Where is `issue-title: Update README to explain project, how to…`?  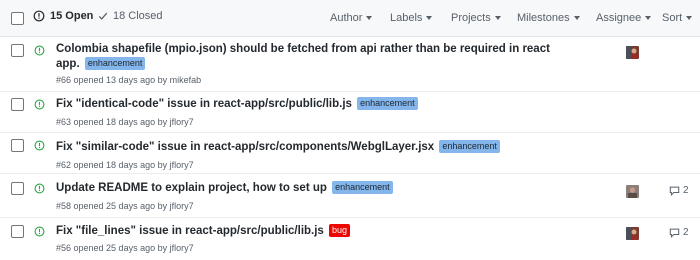
issue-title: Update README to explain project, how to… is located at coordinates (224, 188).